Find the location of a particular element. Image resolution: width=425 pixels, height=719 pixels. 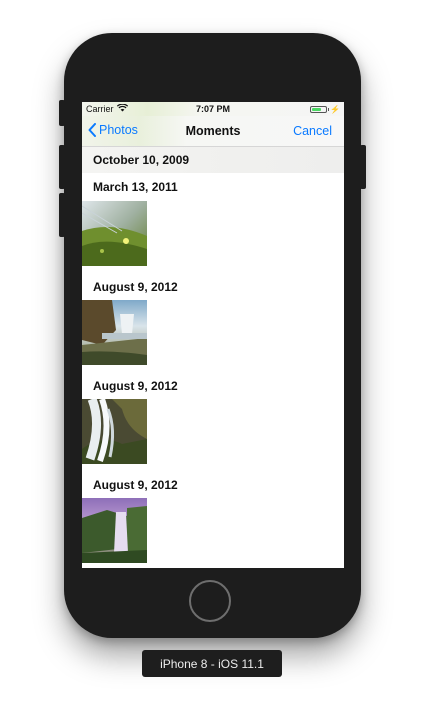

carrier-label: Carrier is located at coordinates (100, 109).